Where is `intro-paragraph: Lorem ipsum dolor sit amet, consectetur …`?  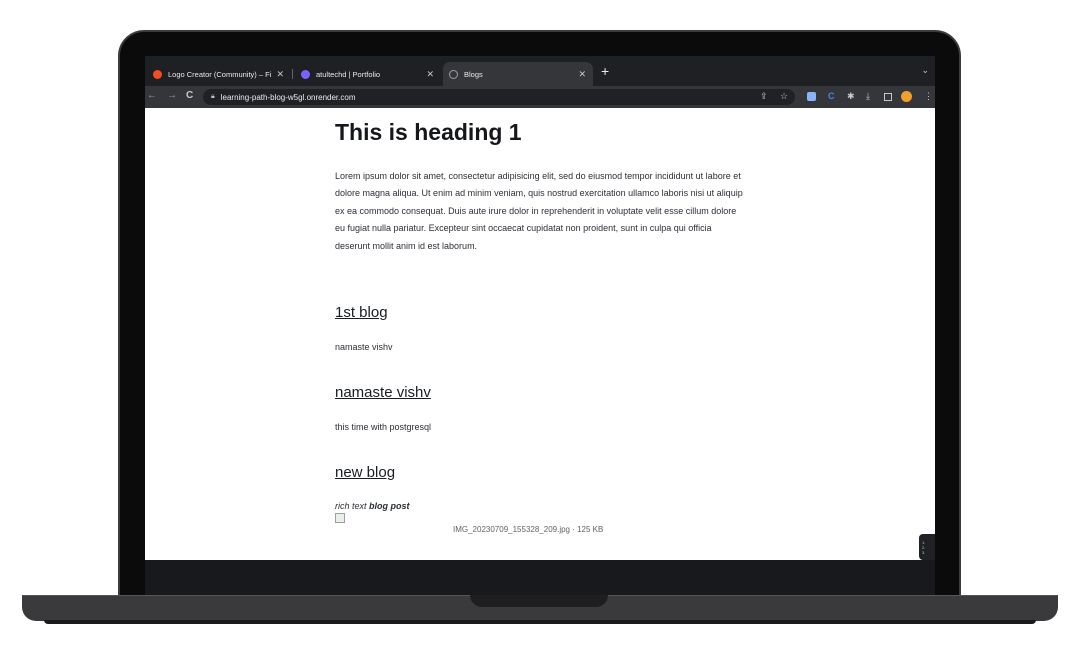 intro-paragraph: Lorem ipsum dolor sit amet, consectetur … is located at coordinates (539, 211).